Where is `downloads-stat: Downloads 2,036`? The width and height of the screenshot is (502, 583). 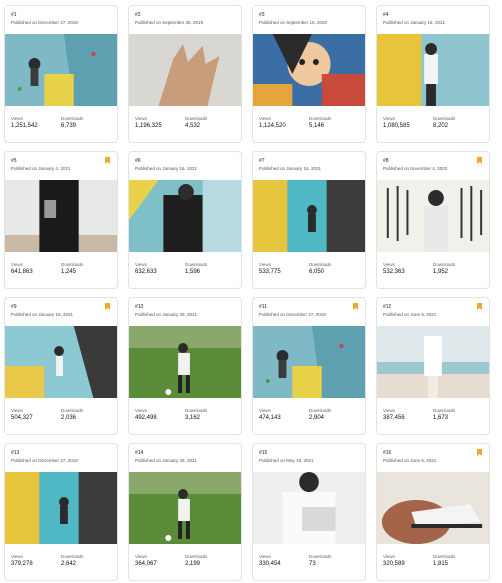
downloads-stat: Downloads 2,036 is located at coordinates (86, 415).